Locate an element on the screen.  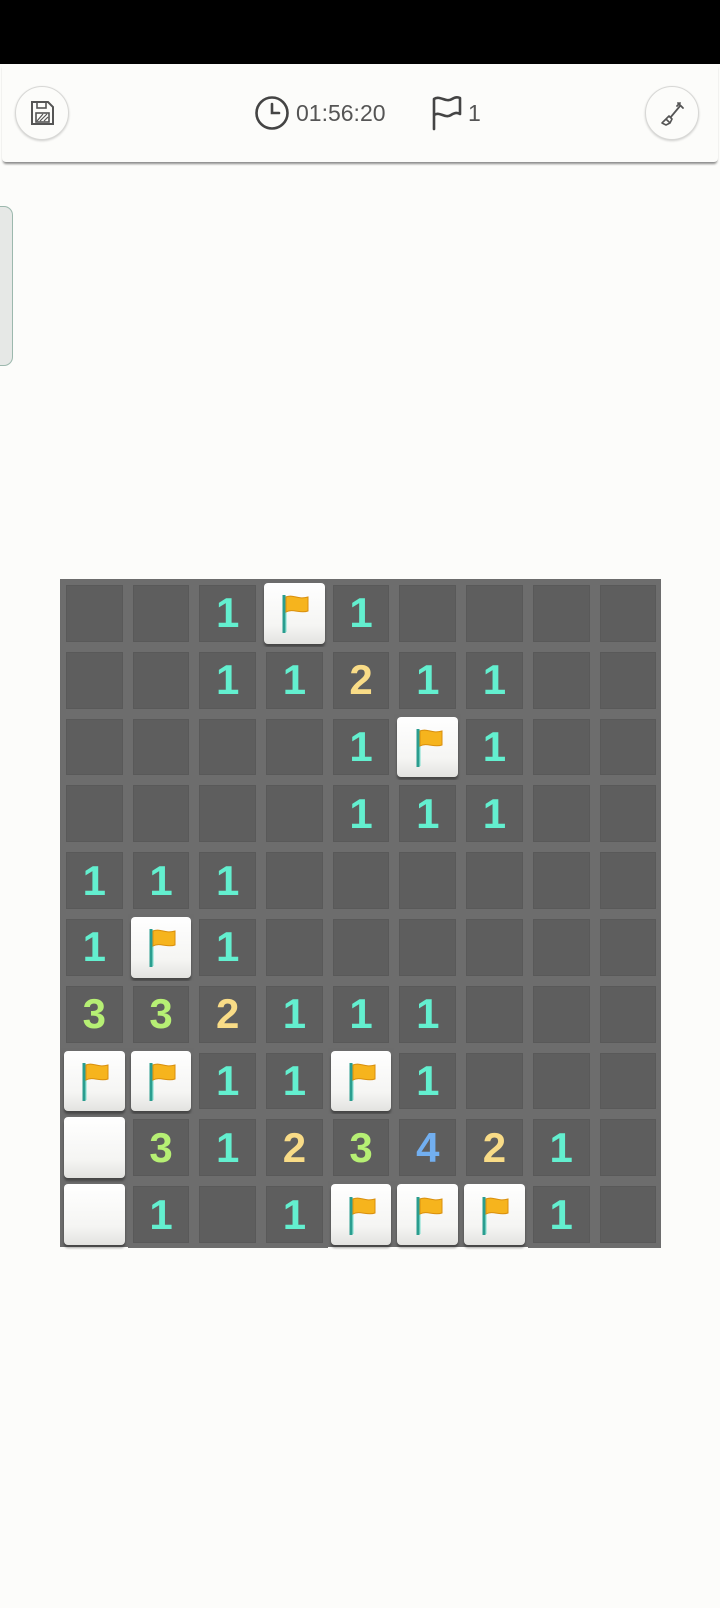
dig-mode-button is located at coordinates (672, 113).